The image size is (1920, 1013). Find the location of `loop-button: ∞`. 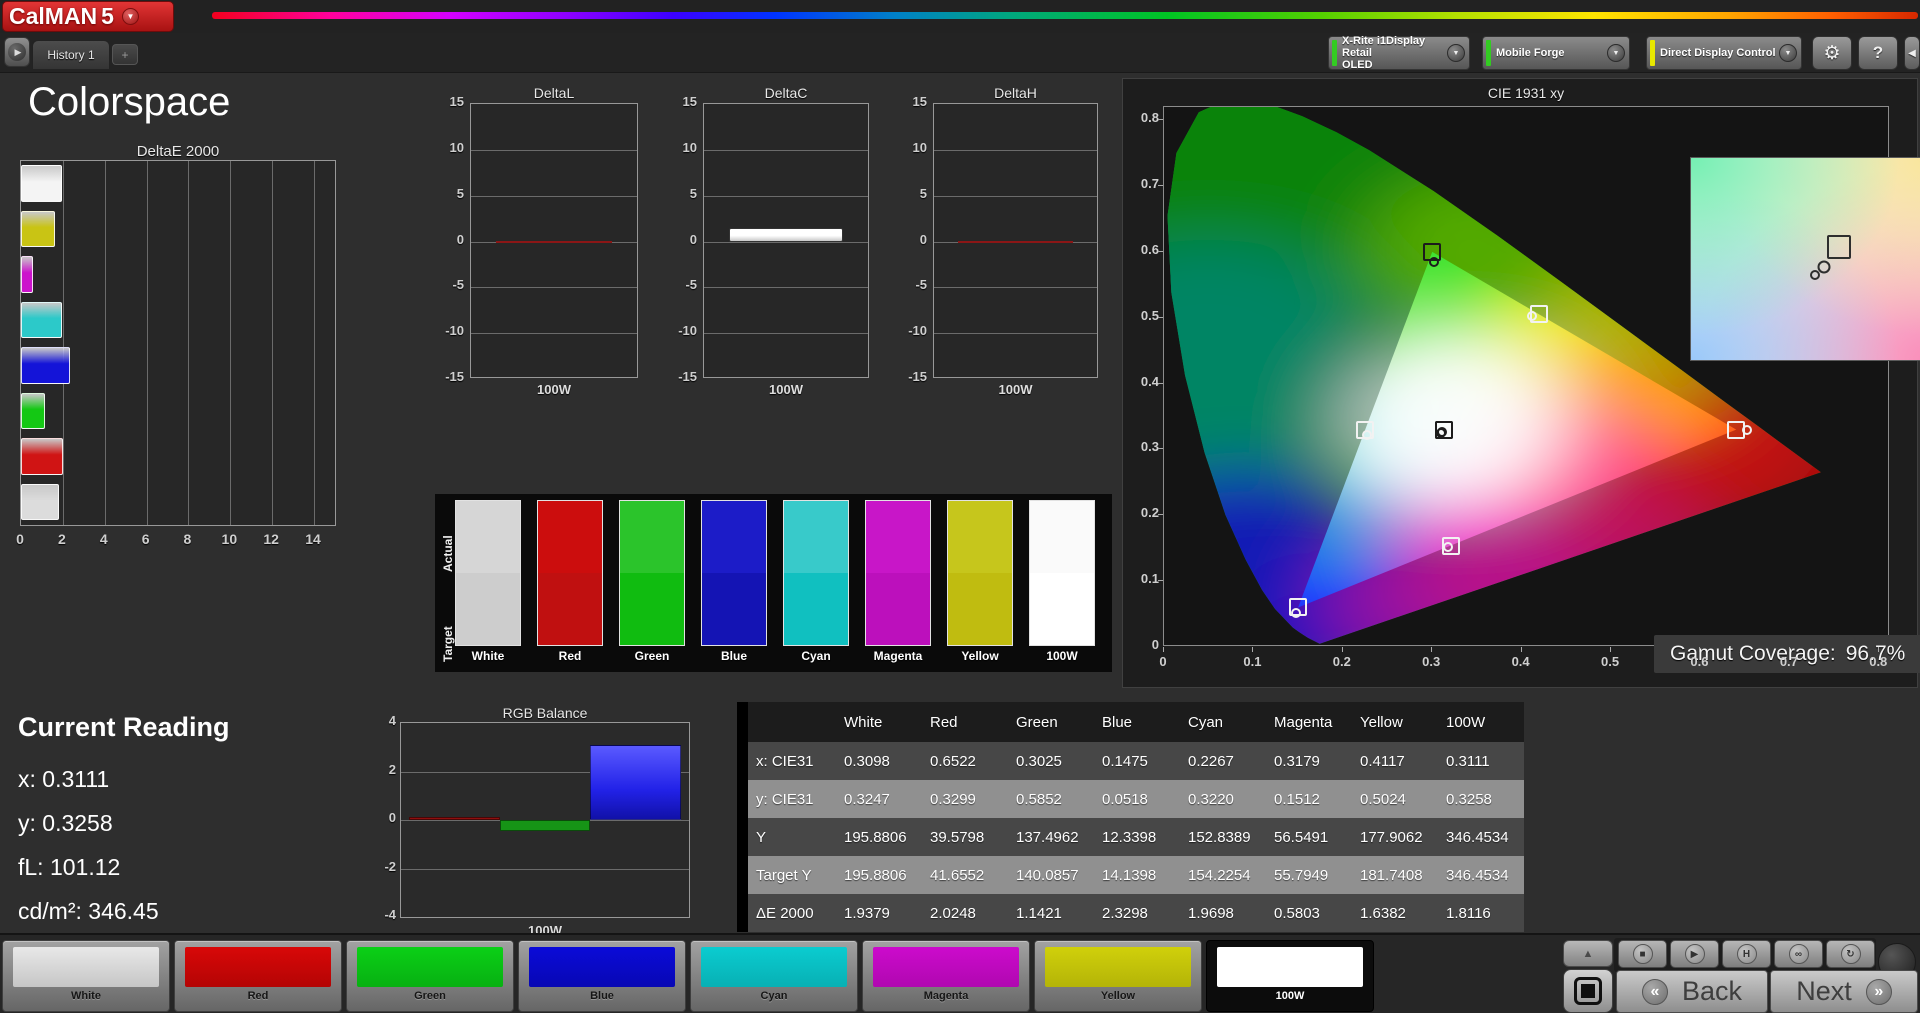

loop-button: ∞ is located at coordinates (1798, 954).